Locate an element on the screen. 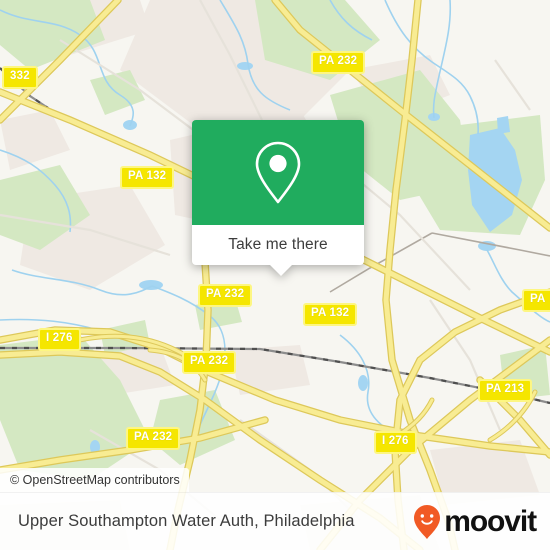 This screenshot has height=550, width=550. location-pin-icon is located at coordinates (278, 172).